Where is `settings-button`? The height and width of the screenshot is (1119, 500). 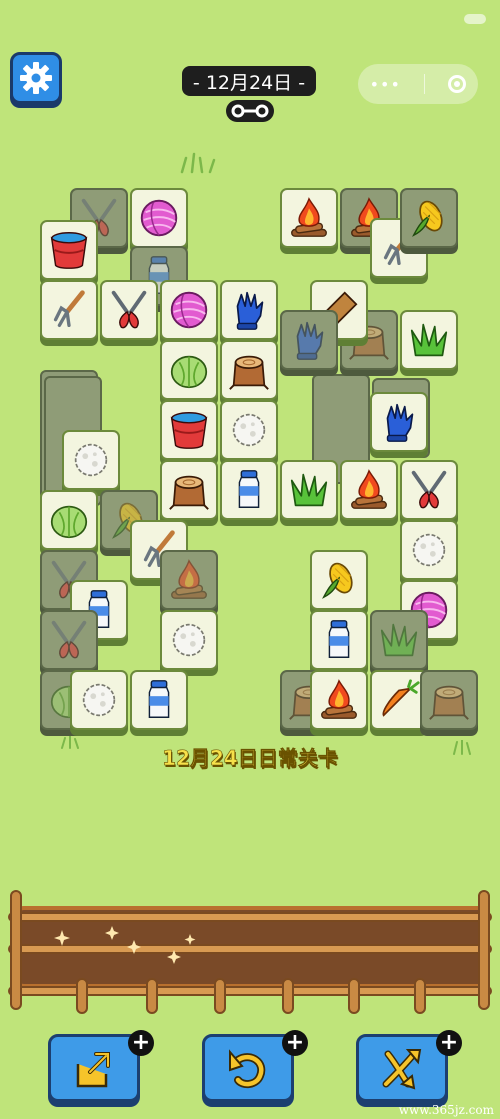 settings-button is located at coordinates (36, 78).